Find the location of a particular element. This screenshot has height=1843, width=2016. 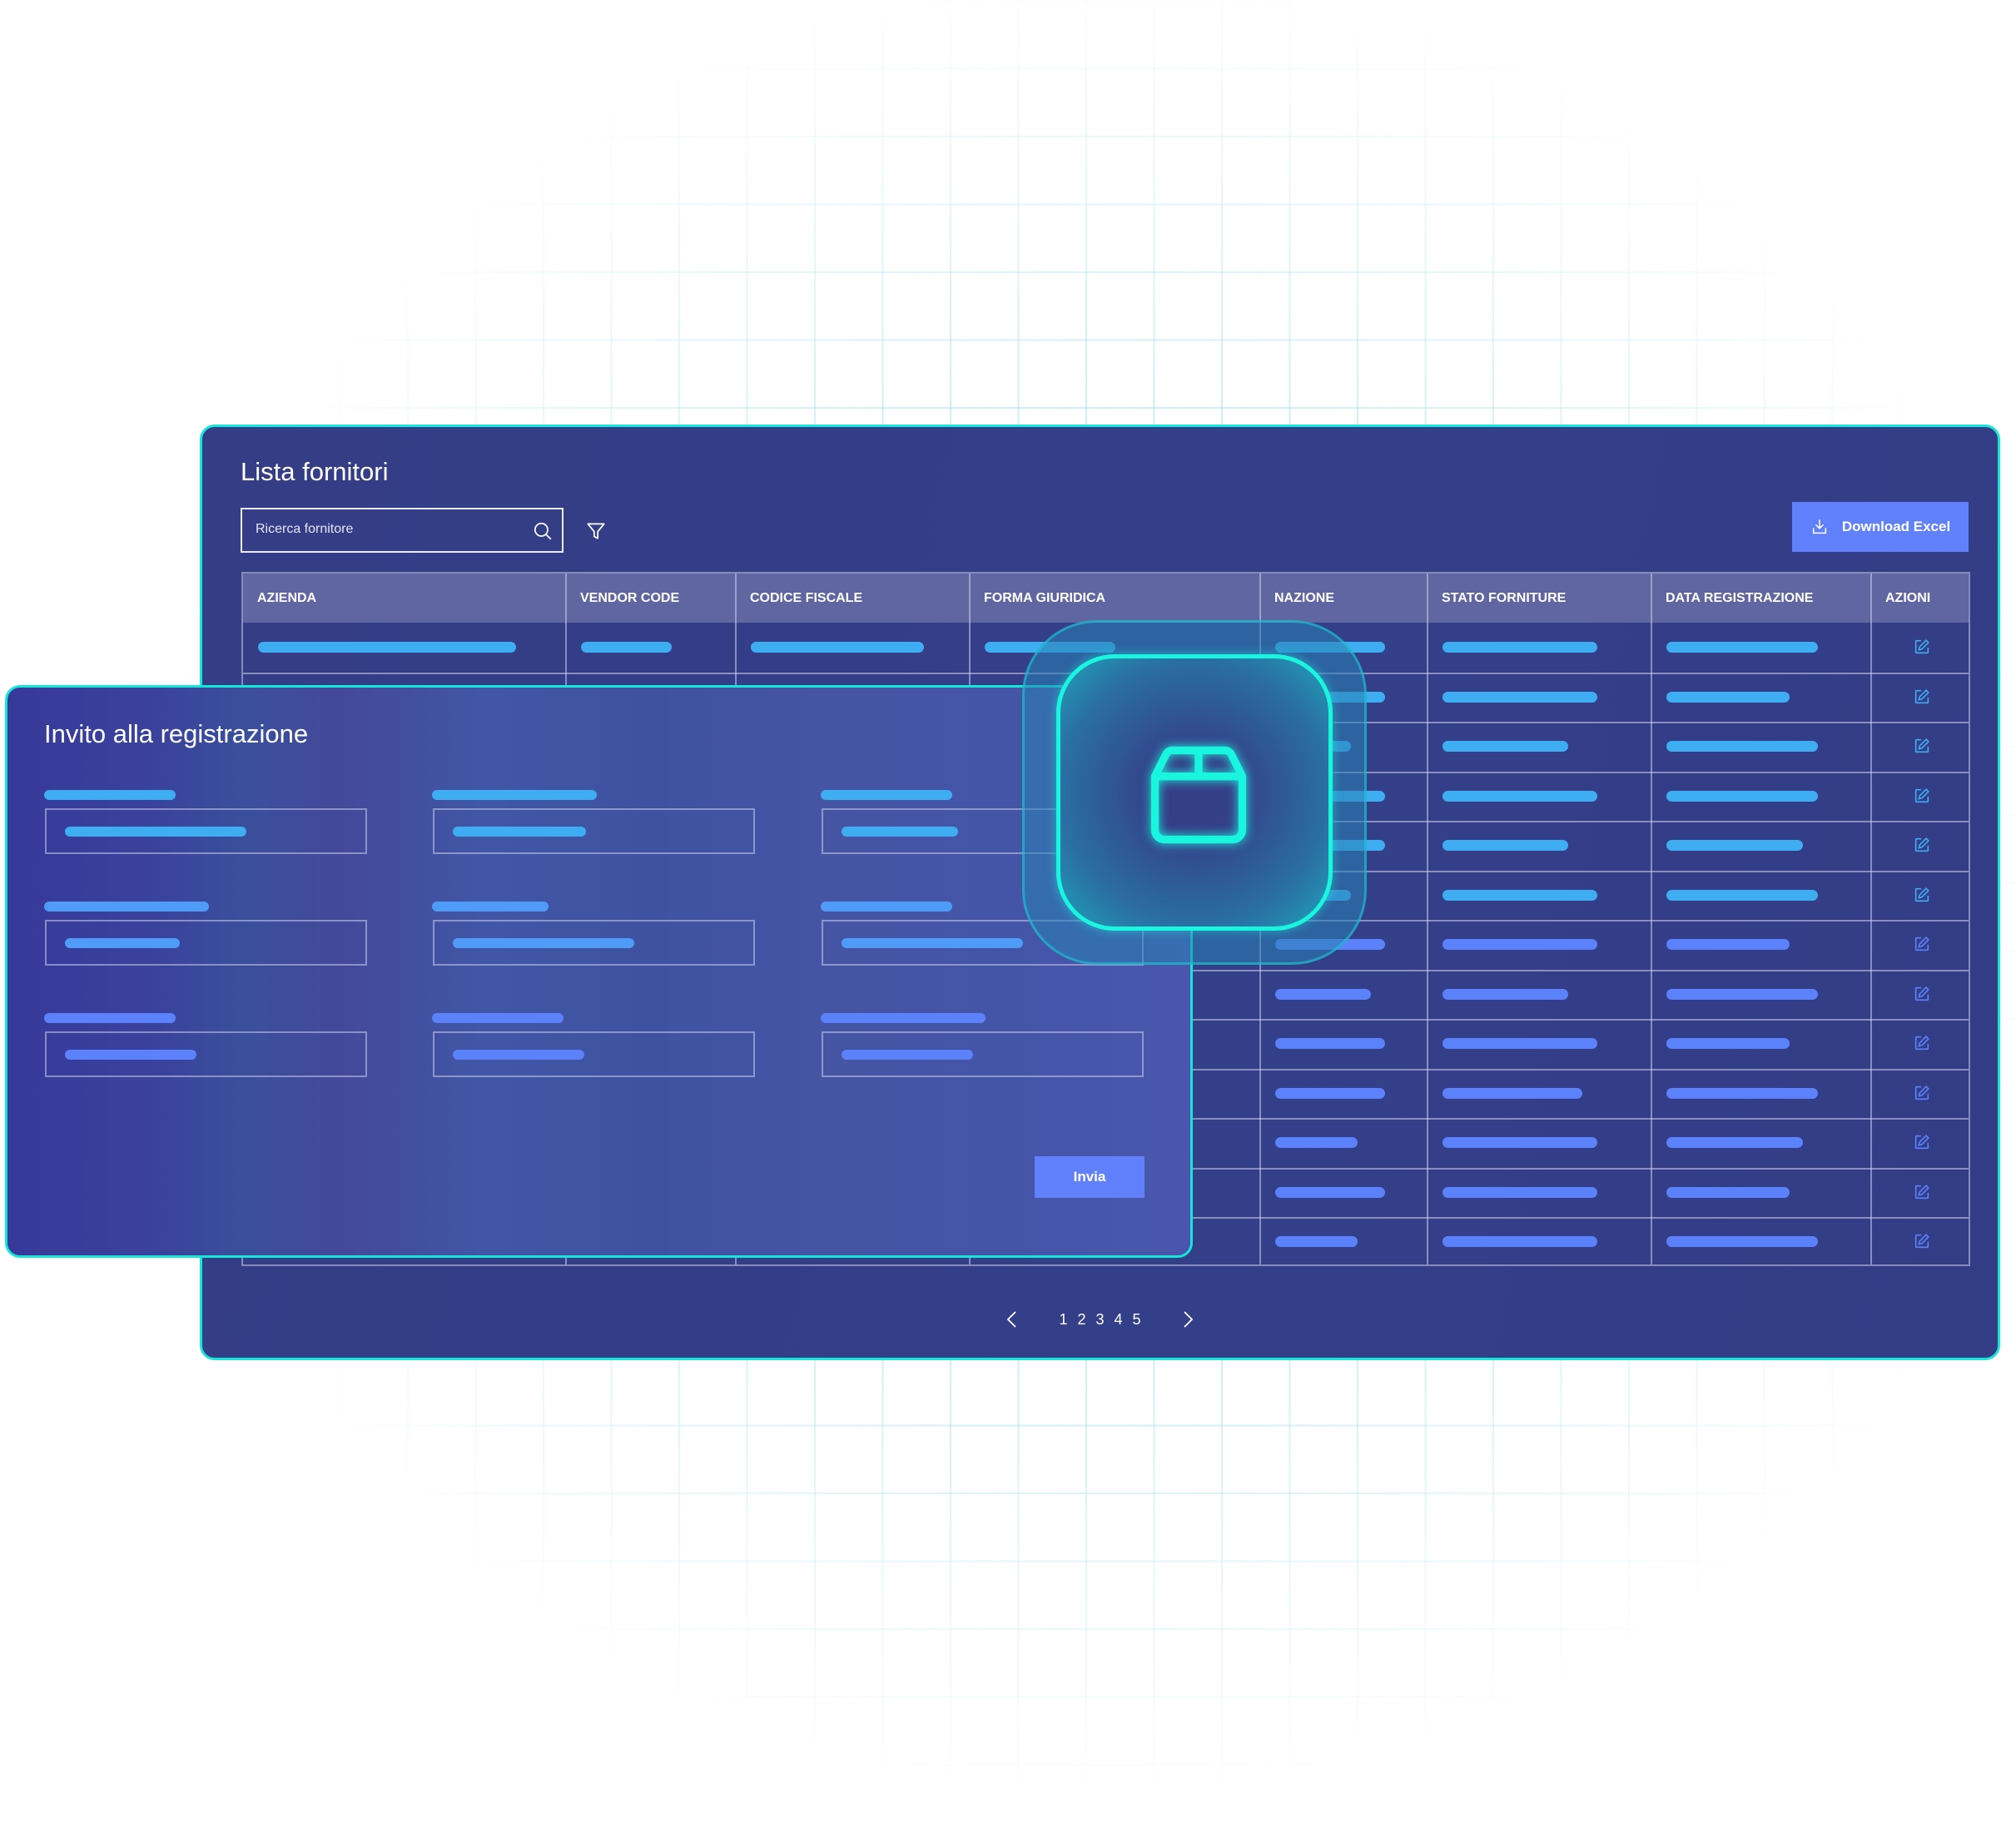

download-icon is located at coordinates (1819, 526).